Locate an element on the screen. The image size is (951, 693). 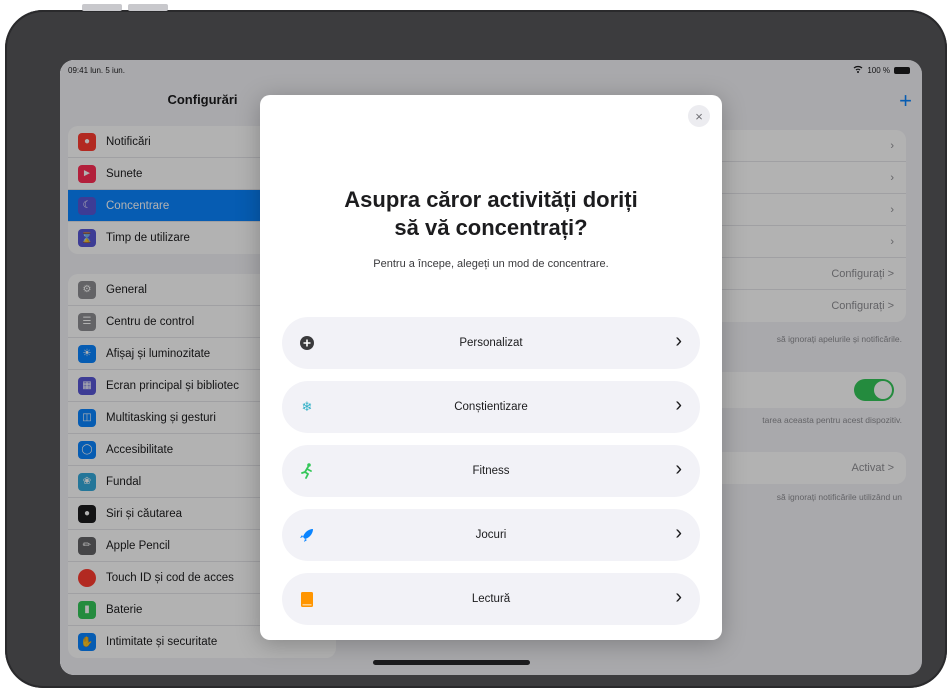
option-label: Lectură is located at coordinates (491, 599).